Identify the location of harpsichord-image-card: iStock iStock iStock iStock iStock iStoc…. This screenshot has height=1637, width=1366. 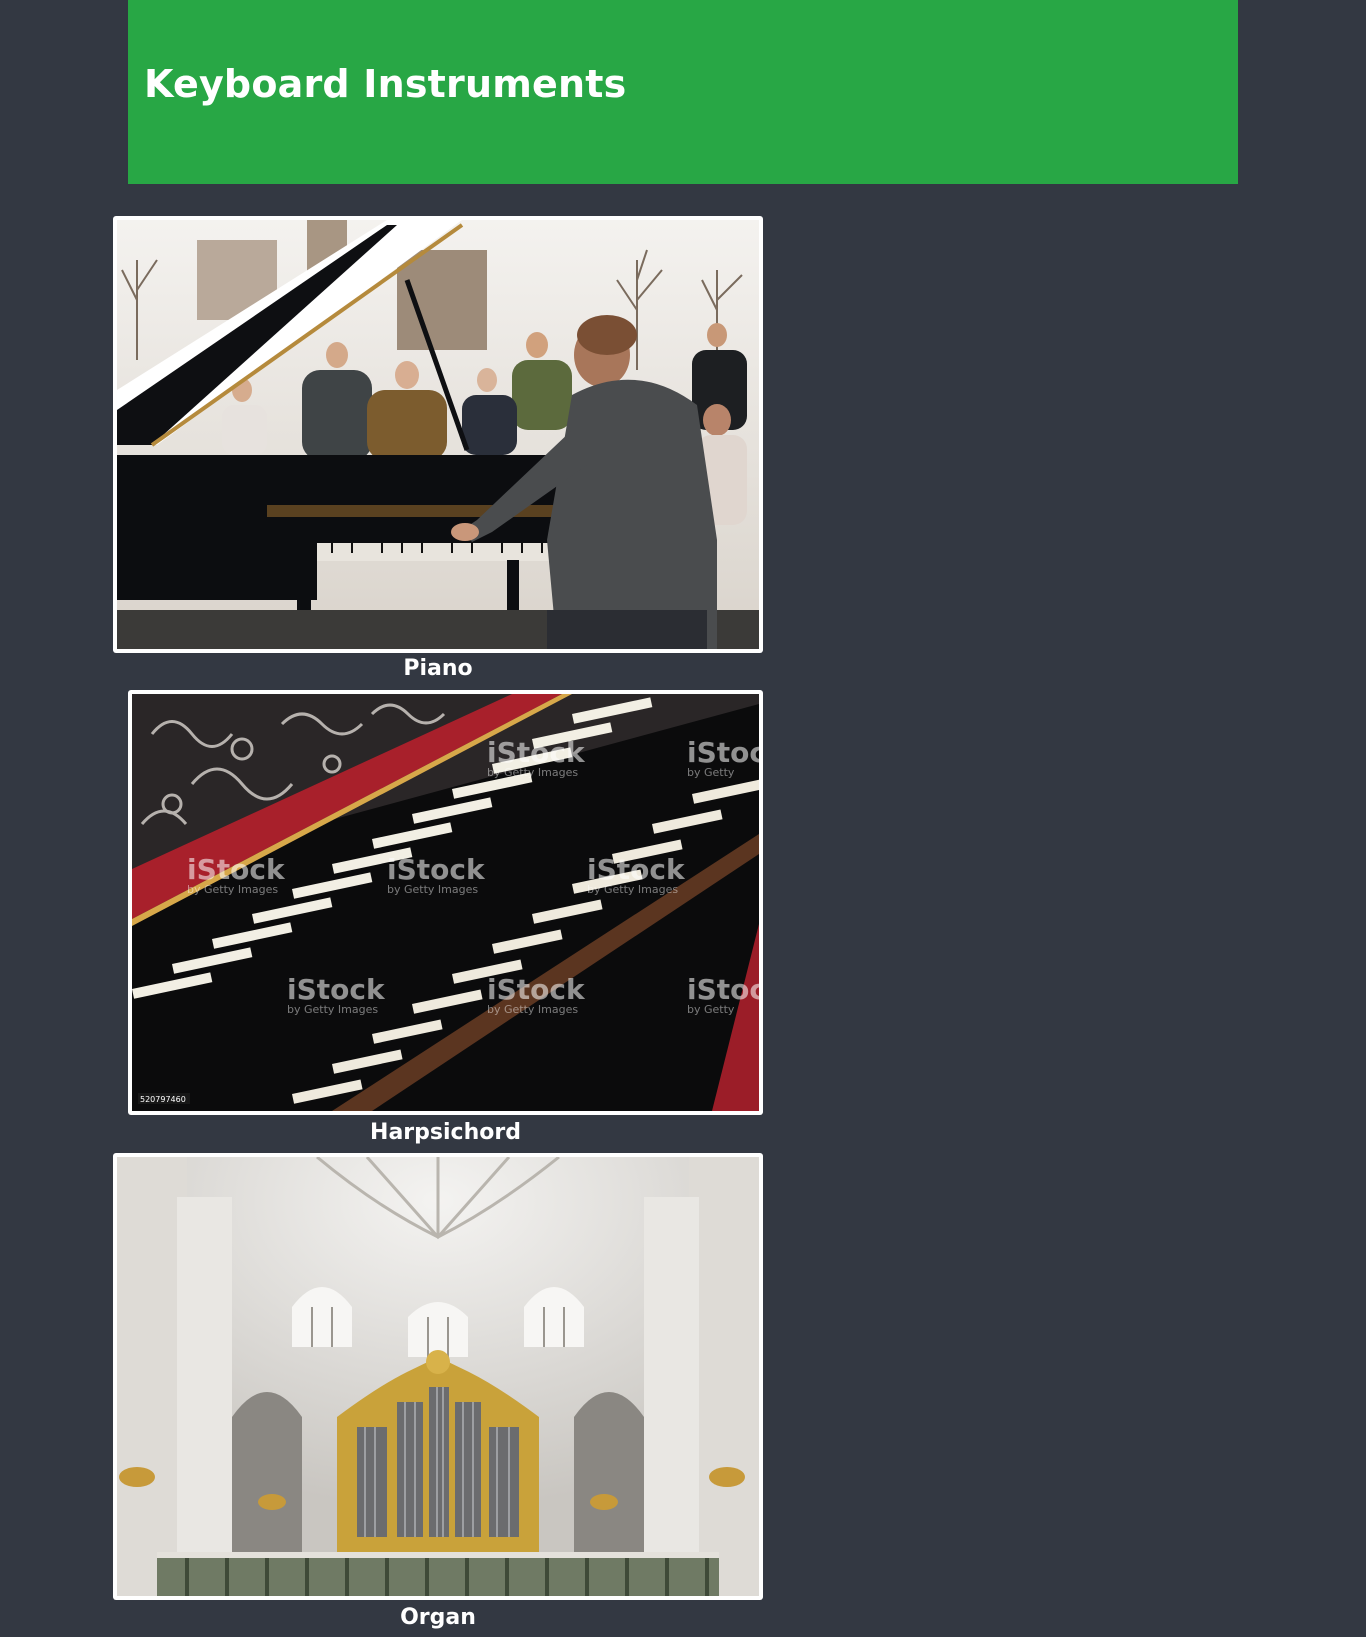
(445, 902).